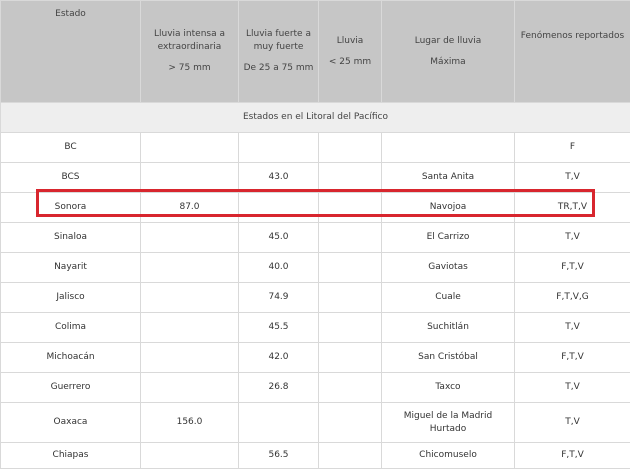 Image resolution: width=630 pixels, height=469 pixels. I want to click on cell-fuerte: 43.0, so click(279, 178).